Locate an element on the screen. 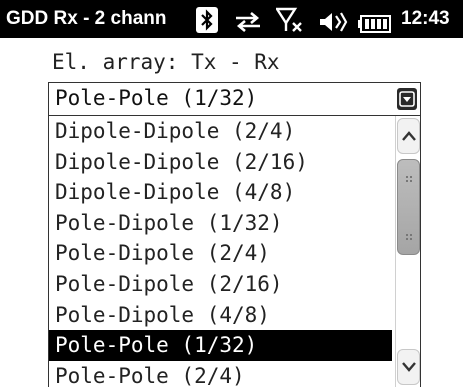  list-option: Pole-Dipole (2/16) is located at coordinates (220, 284).